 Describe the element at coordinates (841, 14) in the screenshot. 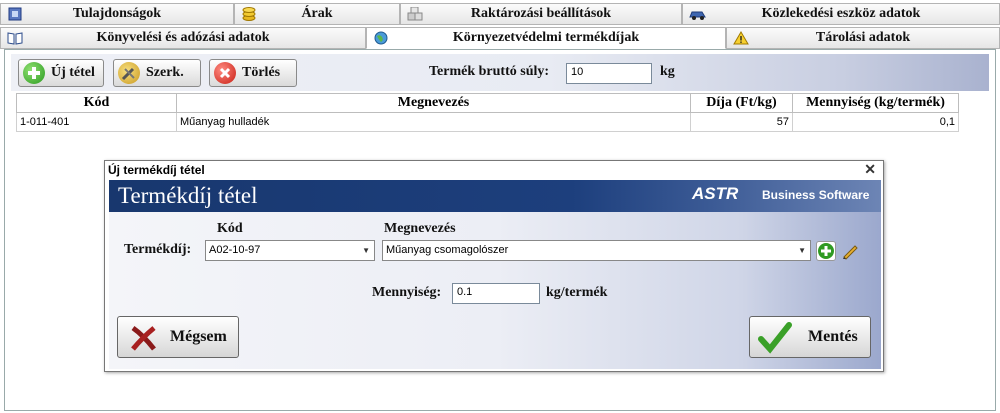

I see `tab-vehicle-data: Közlekedési eszköz adatok` at that location.